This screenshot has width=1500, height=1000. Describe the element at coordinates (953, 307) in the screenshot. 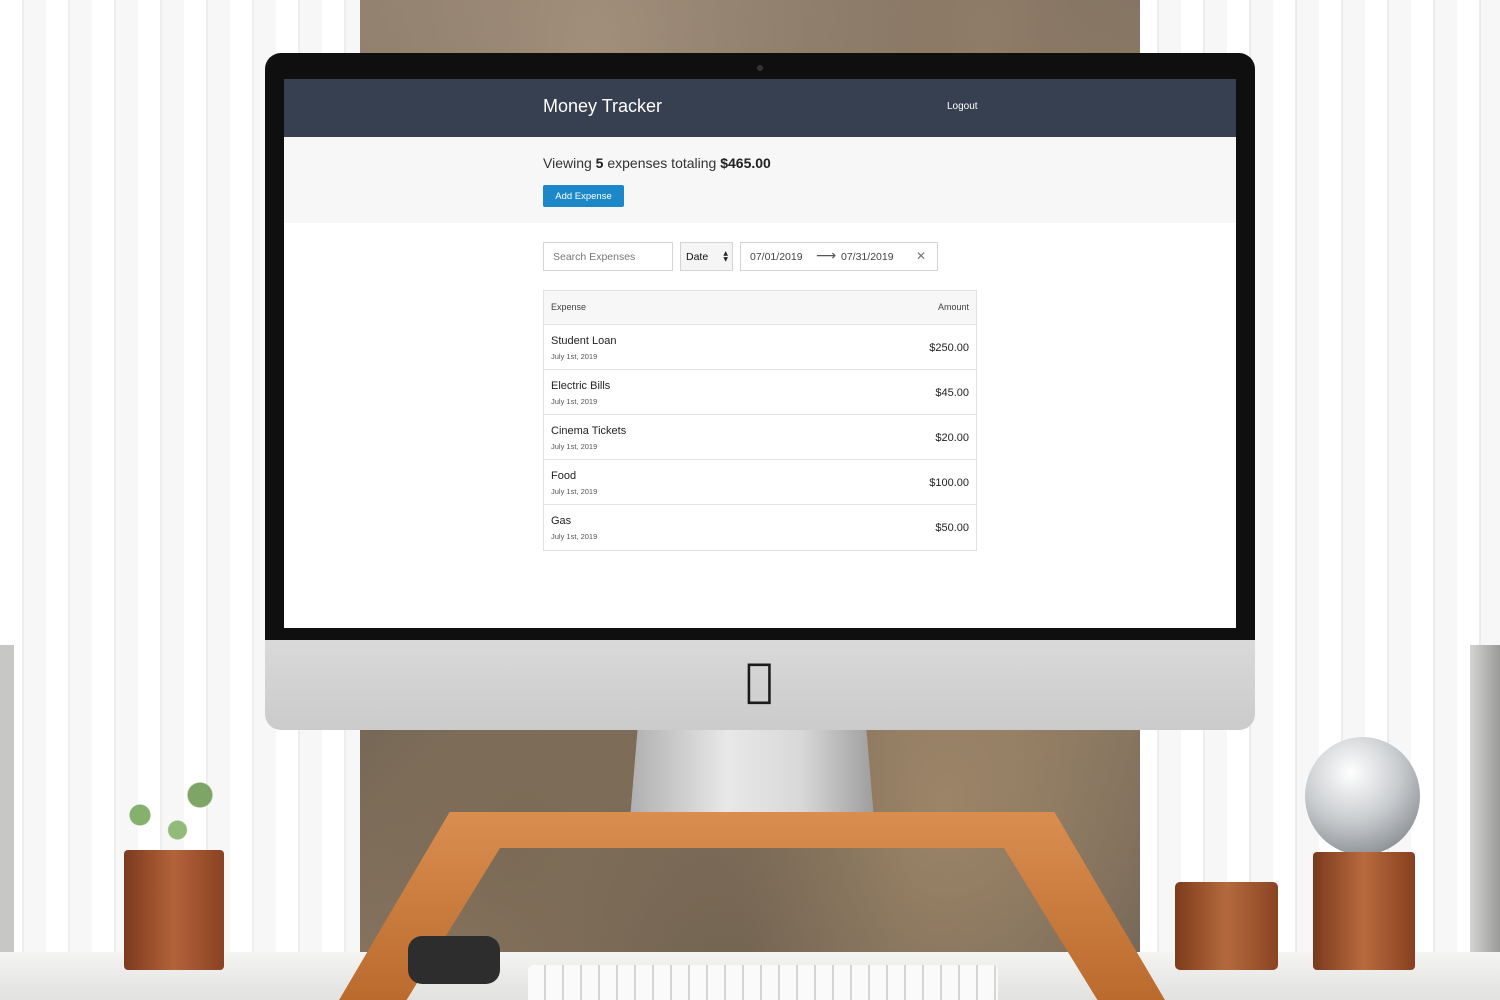

I see `column-header-amount: Amount` at that location.